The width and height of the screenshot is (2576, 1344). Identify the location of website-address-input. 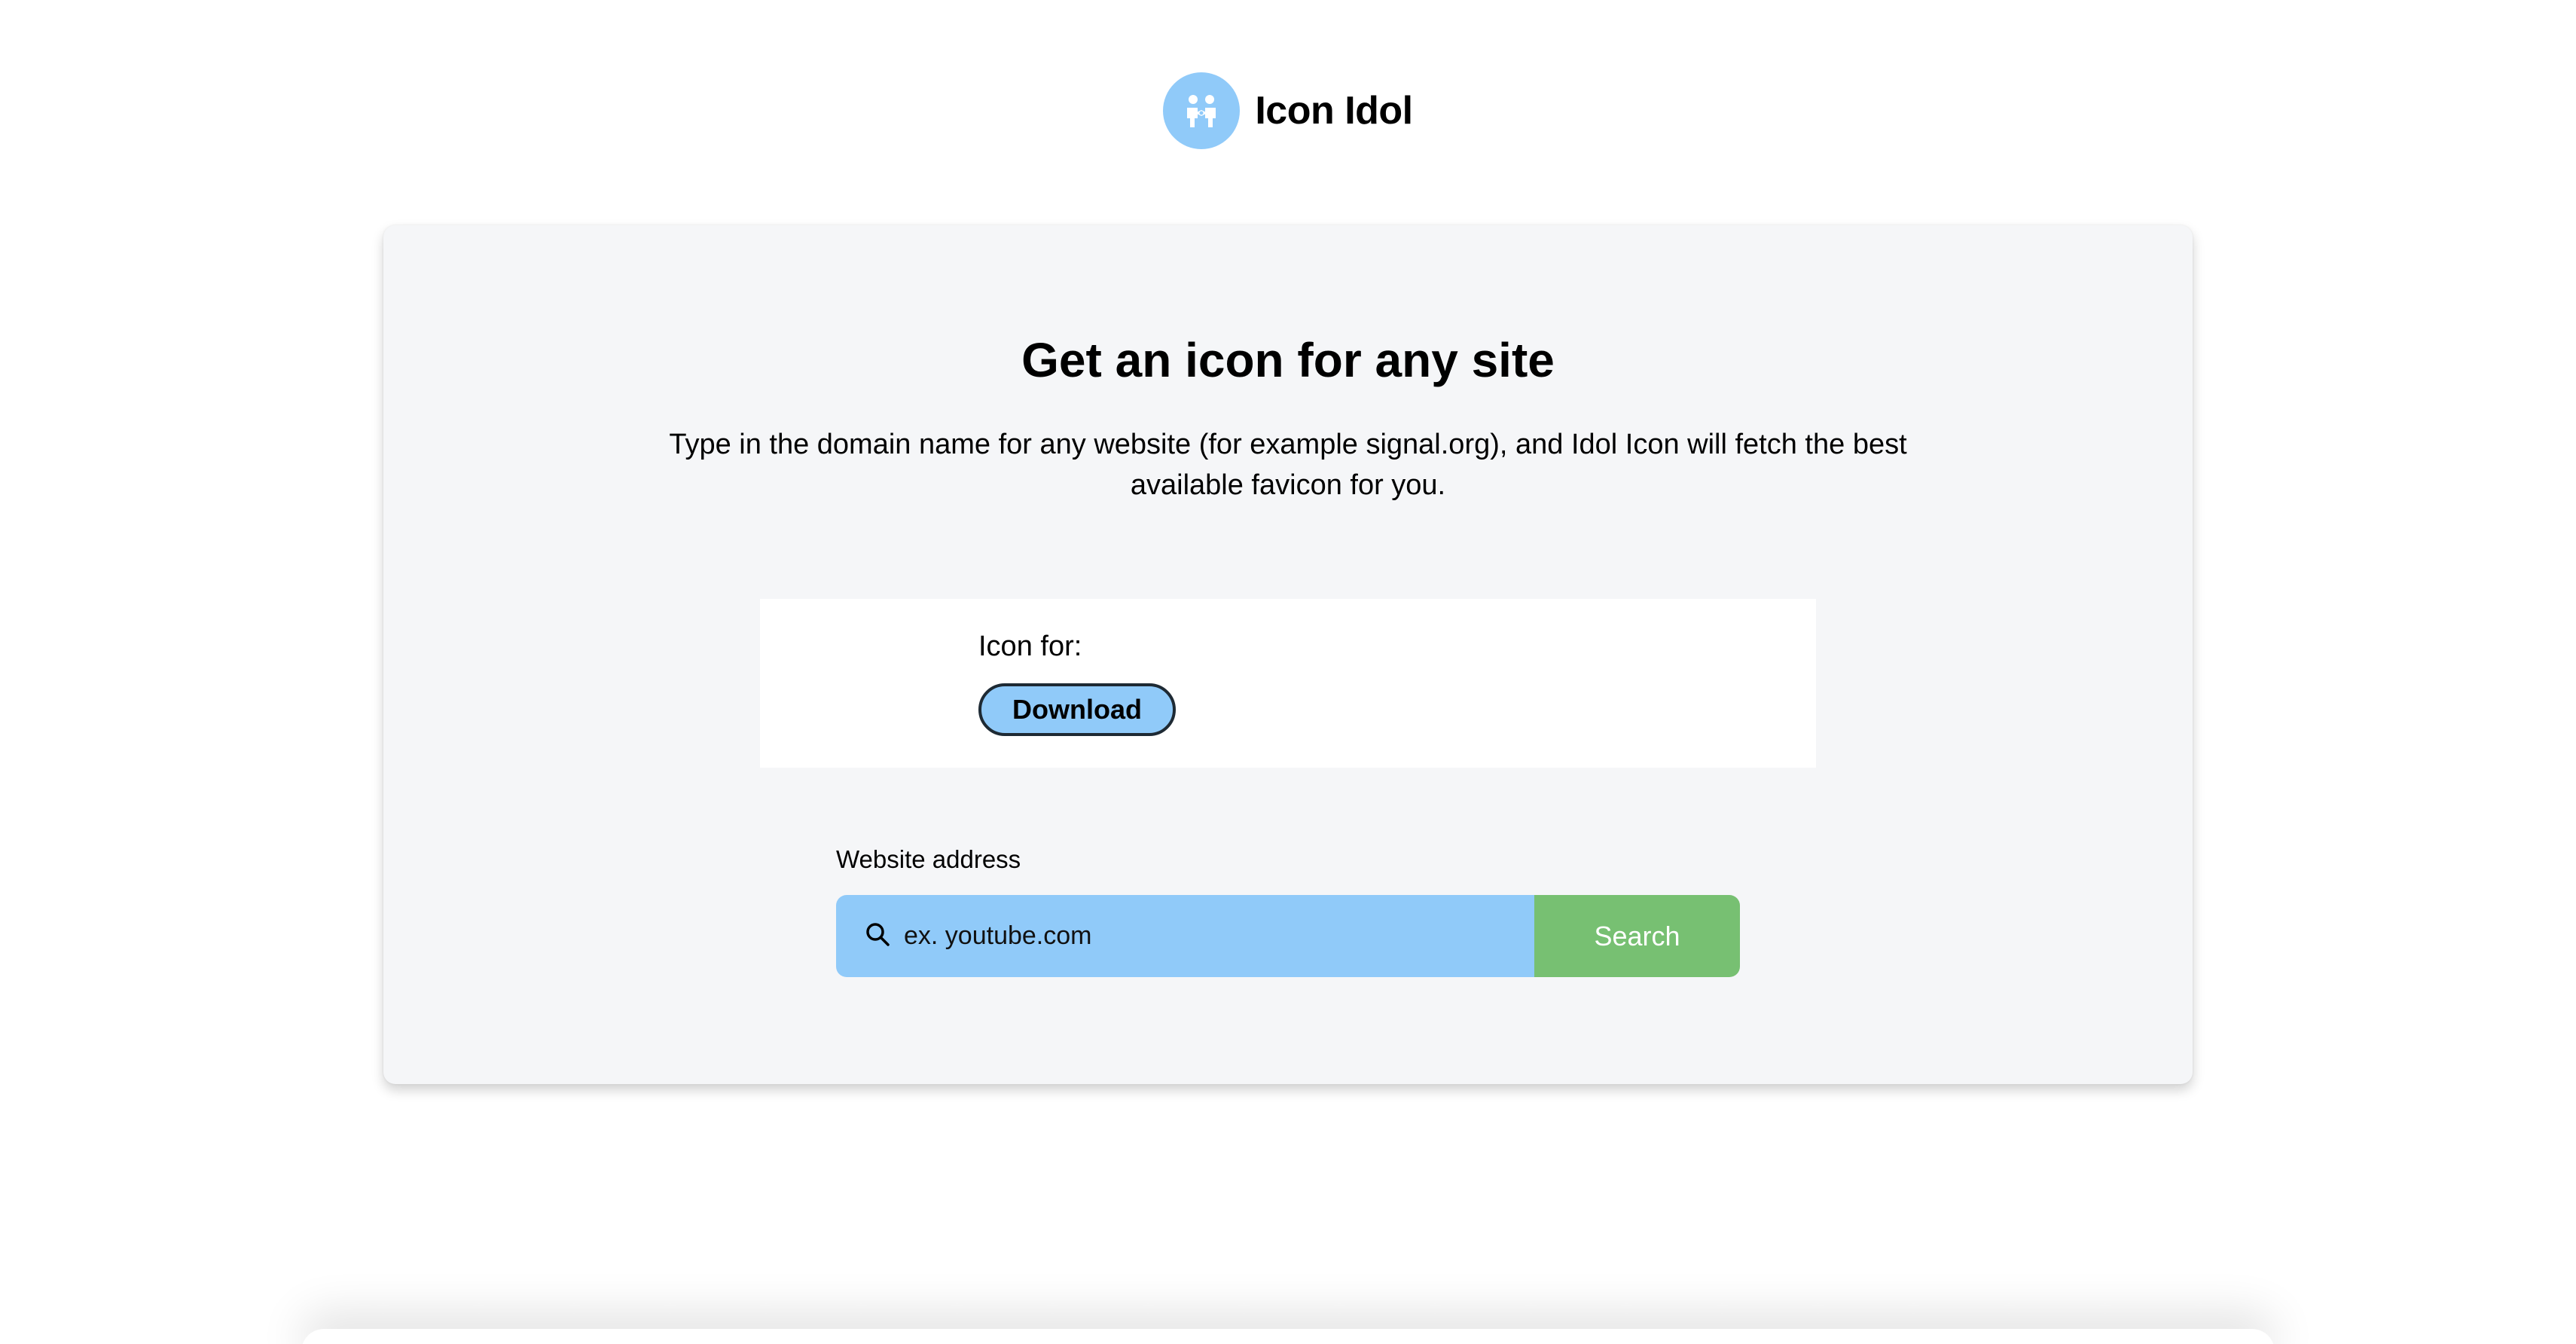
(1219, 936).